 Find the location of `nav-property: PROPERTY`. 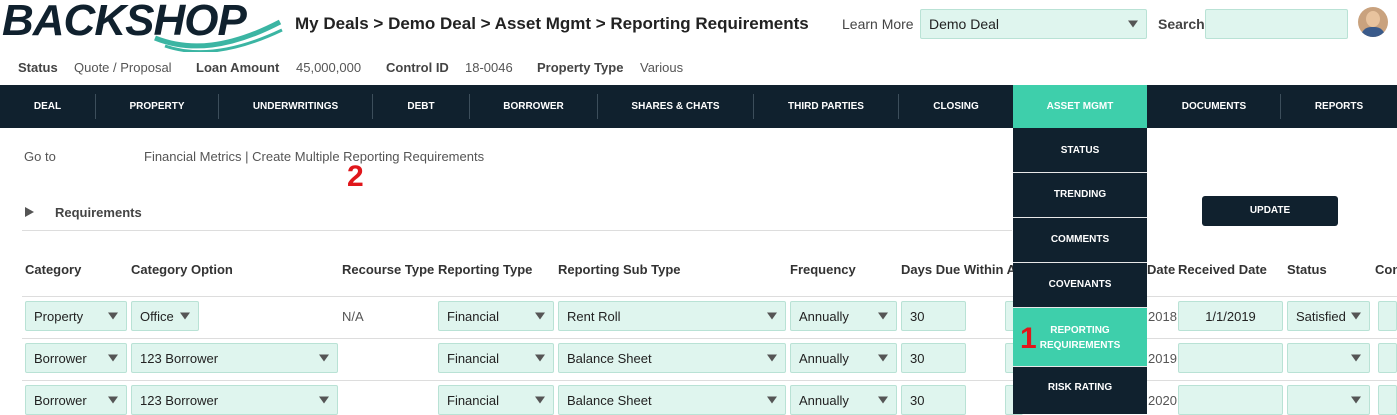

nav-property: PROPERTY is located at coordinates (157, 106).